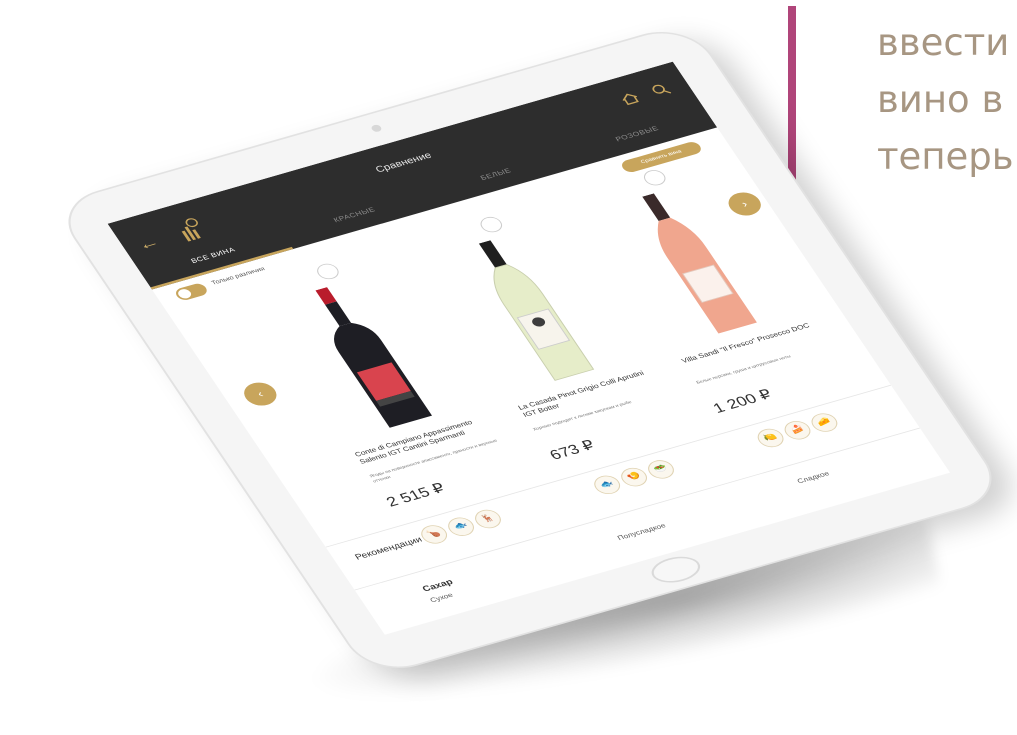 This screenshot has width=1017, height=735. I want to click on food-pairing-icon: 🥗, so click(661, 469).